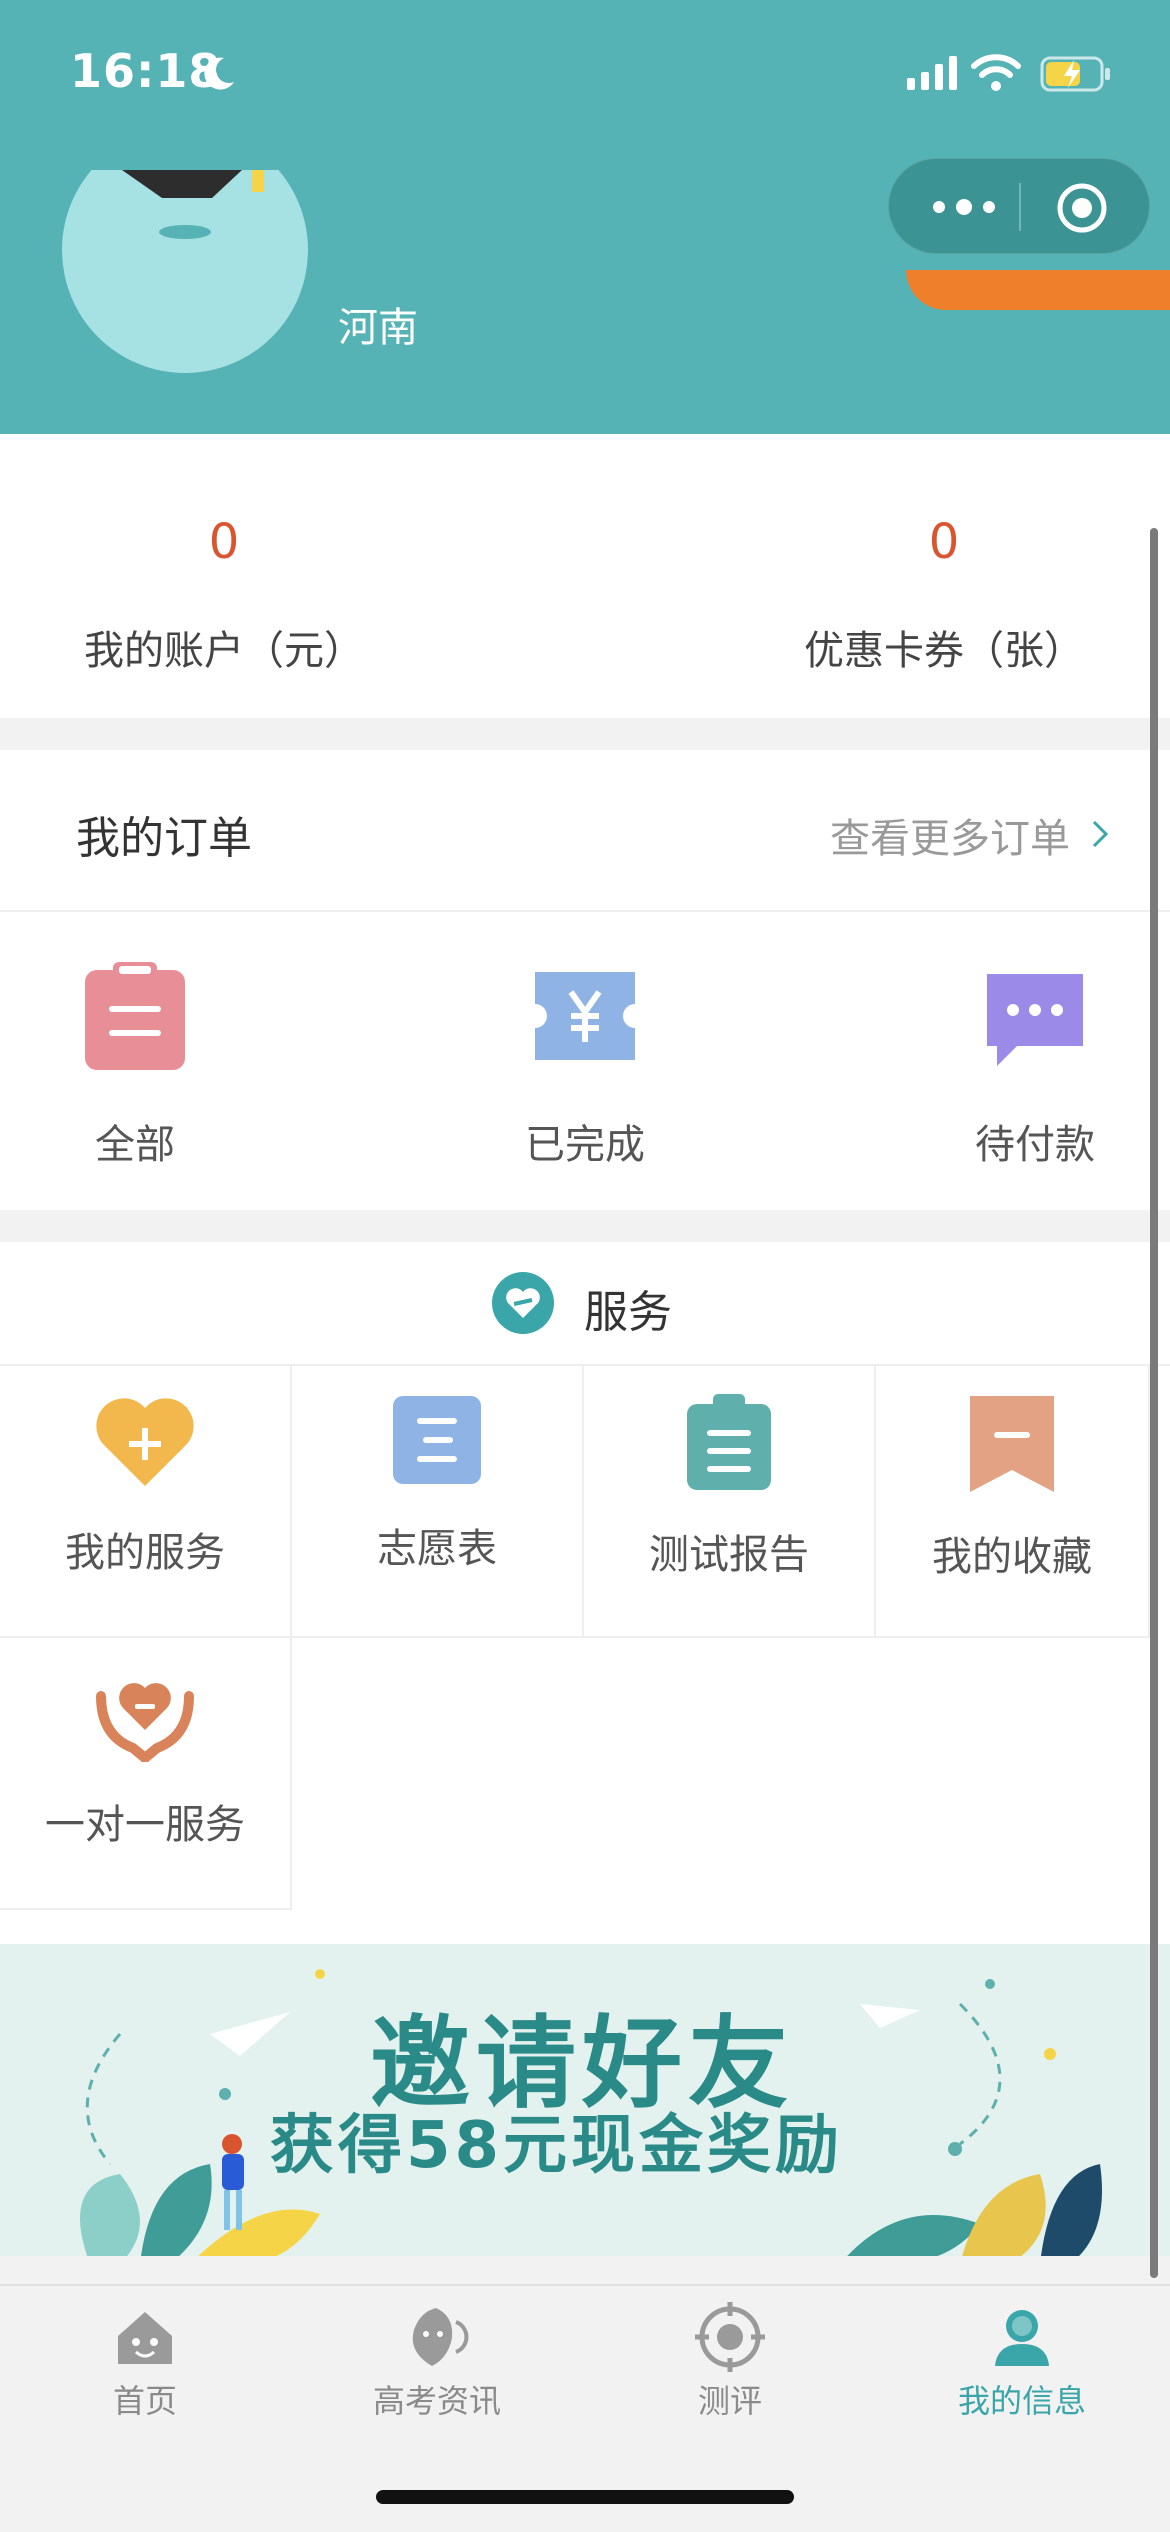  What do you see at coordinates (730, 1502) in the screenshot?
I see `service-test-report: 测试报告` at bounding box center [730, 1502].